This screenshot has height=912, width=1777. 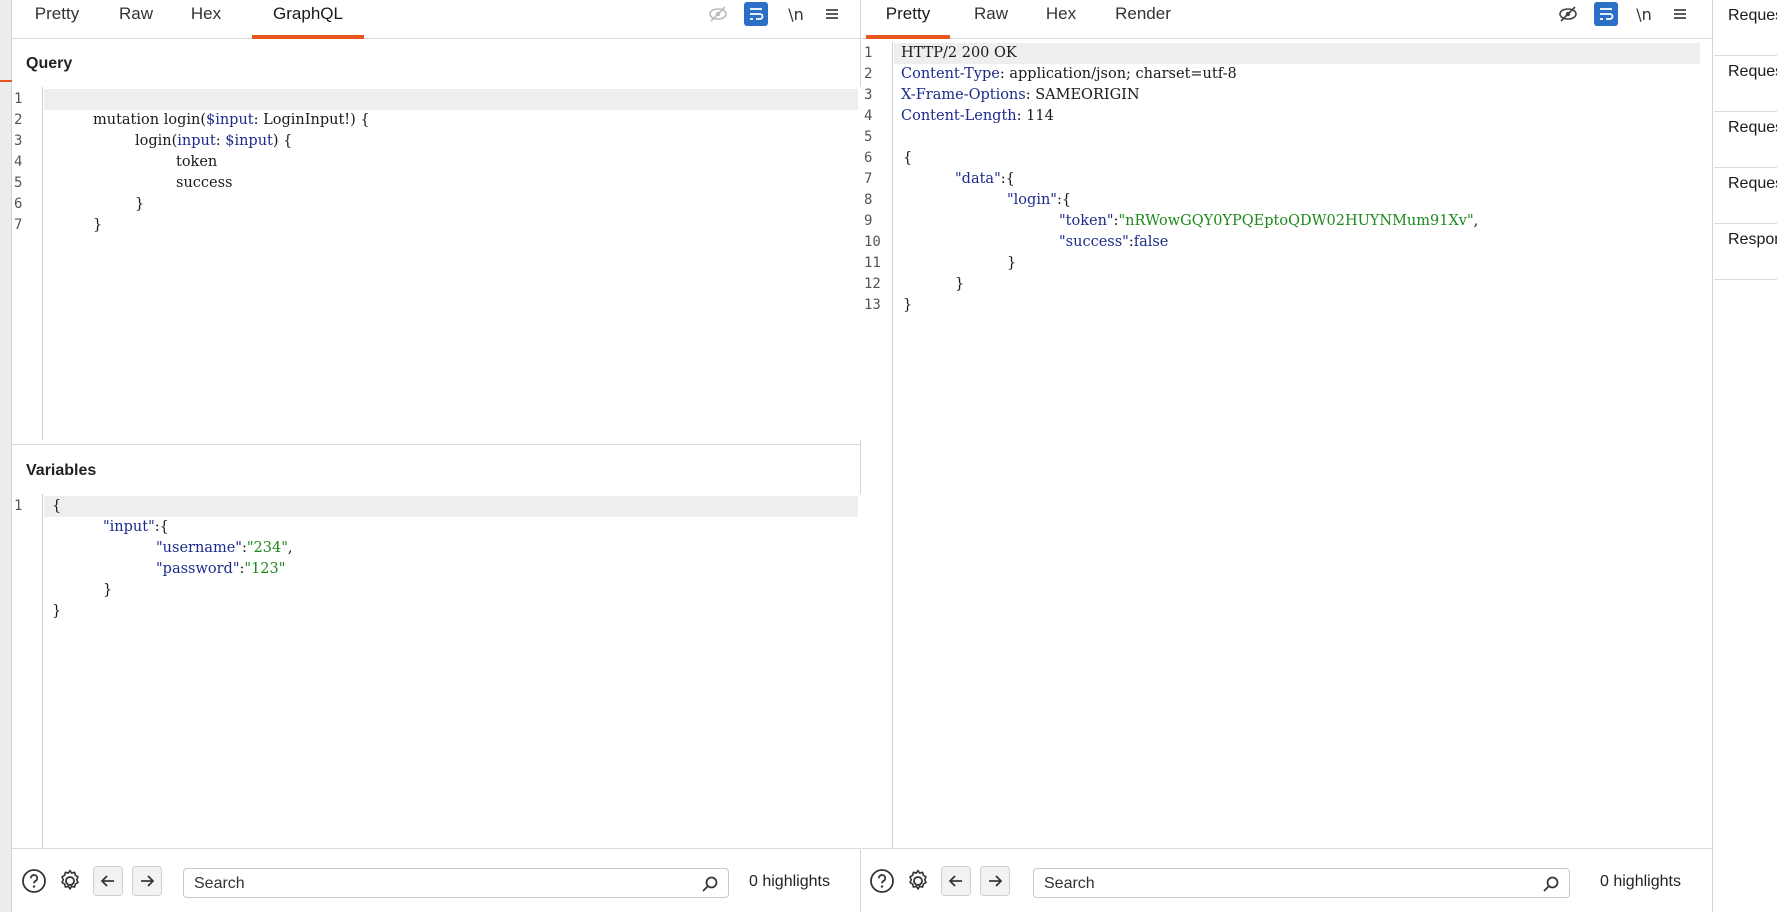 I want to click on inspector-request-body-parameters: Request body parameters, so click(x=1745, y=140).